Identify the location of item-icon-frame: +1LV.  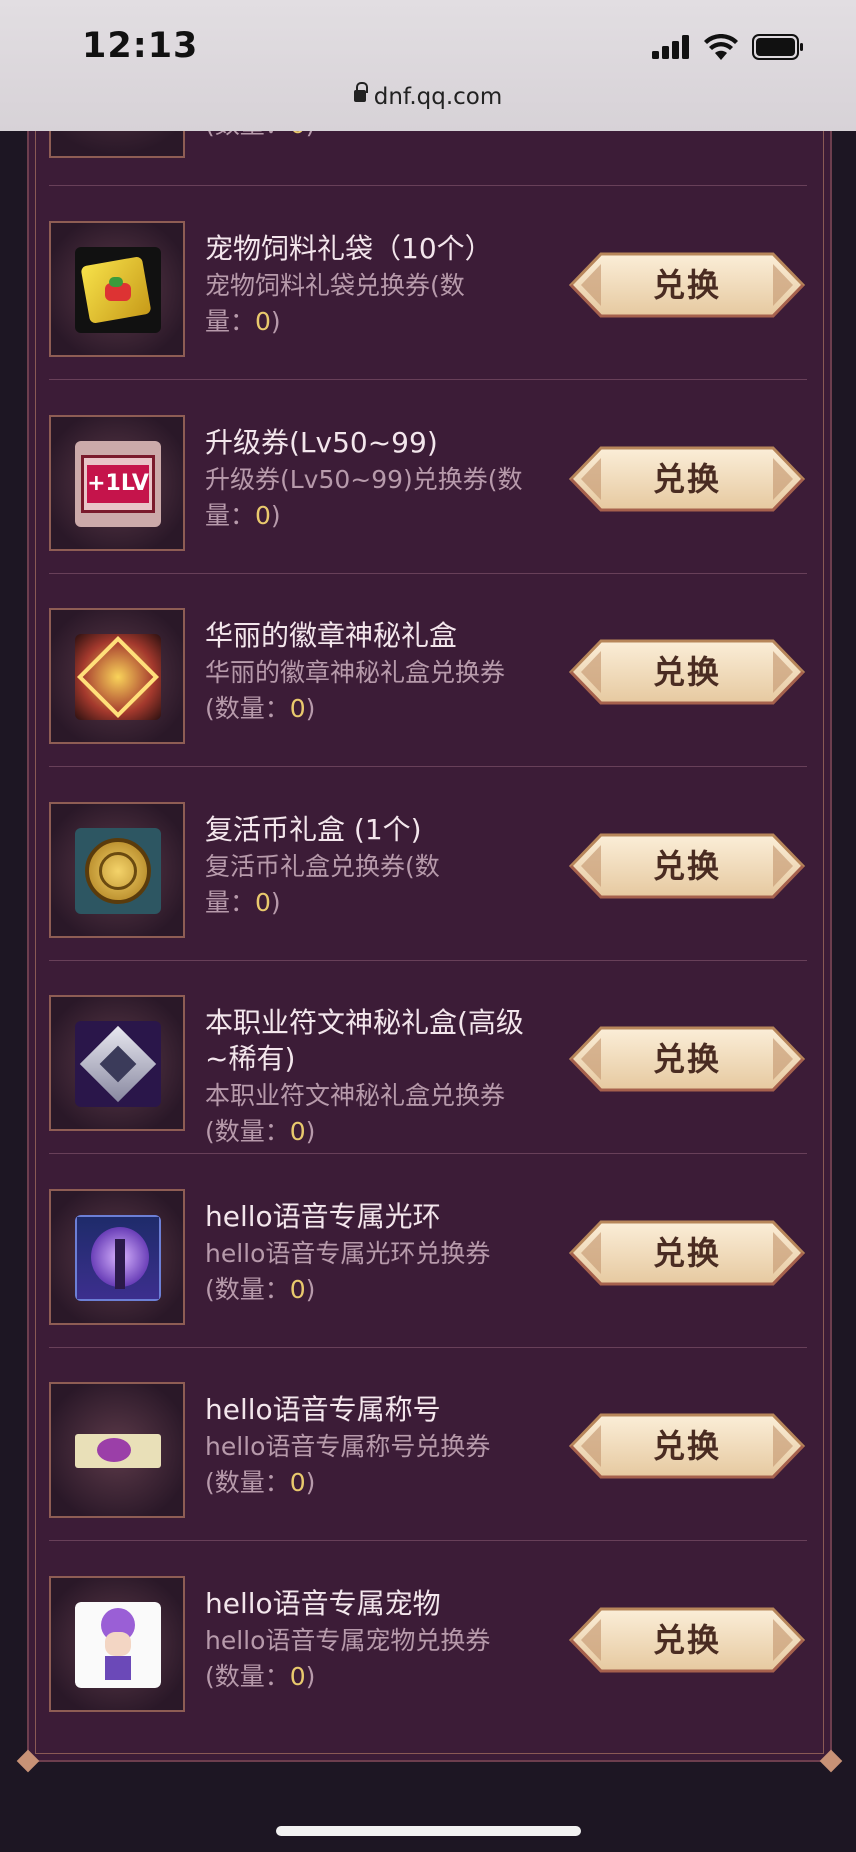
(117, 483).